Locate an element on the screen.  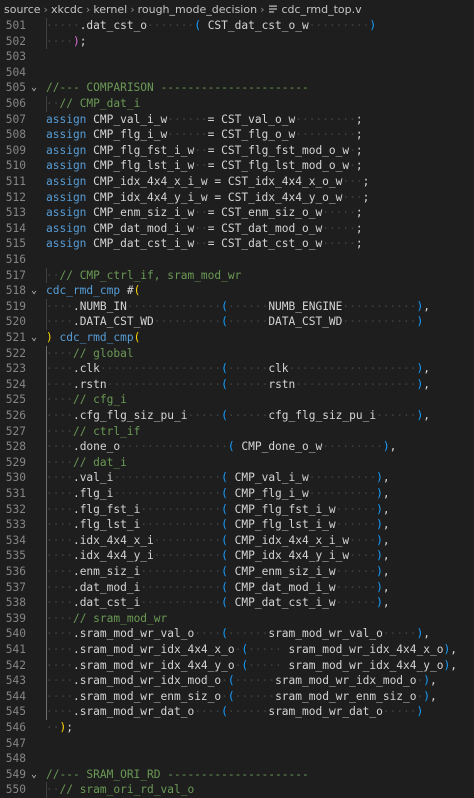
line-number: 546 is located at coordinates (15, 727).